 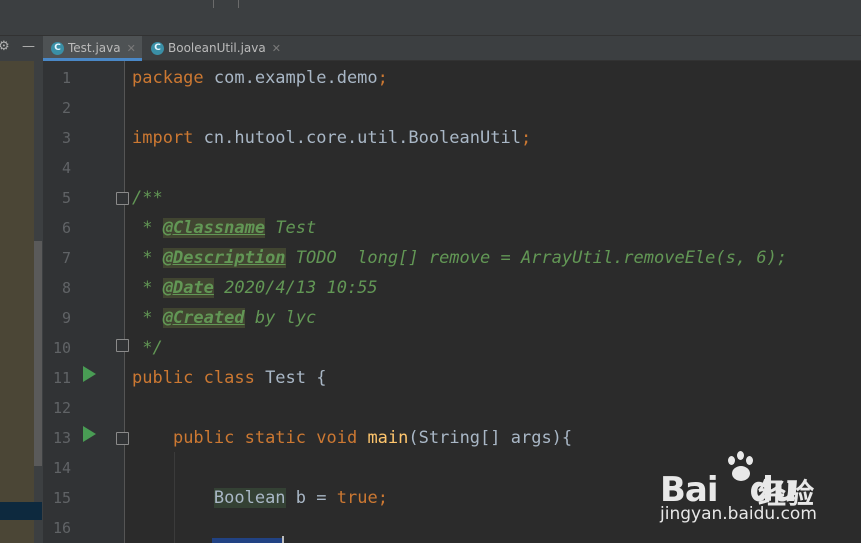 What do you see at coordinates (66, 288) in the screenshot?
I see `line-number: 8` at bounding box center [66, 288].